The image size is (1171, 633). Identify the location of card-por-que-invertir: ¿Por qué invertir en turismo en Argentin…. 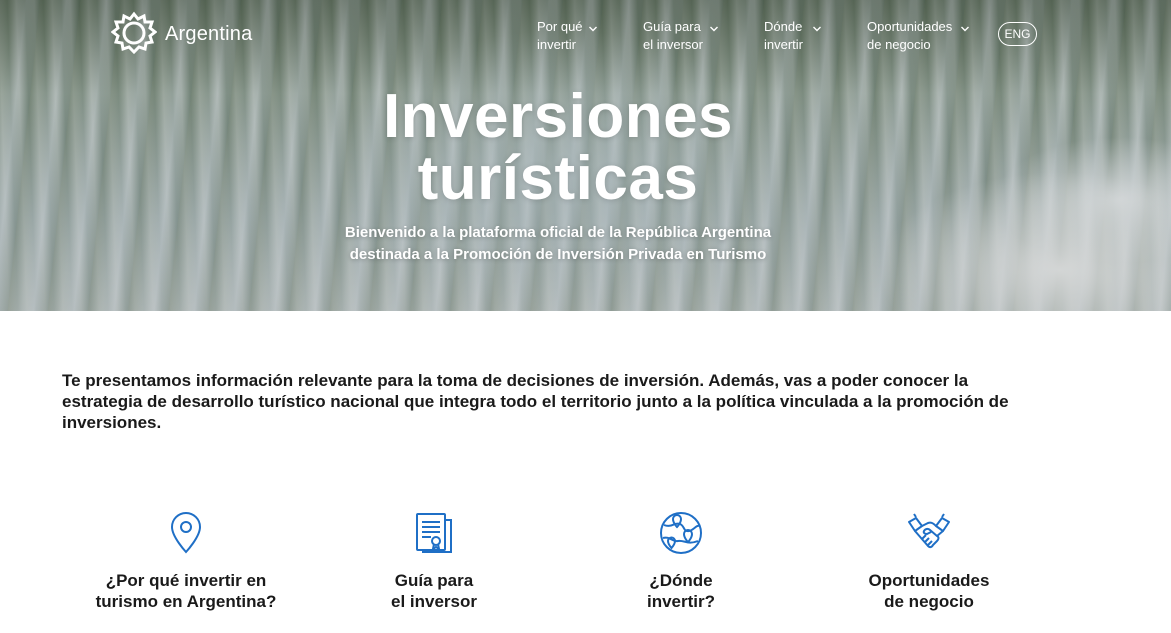
(186, 561).